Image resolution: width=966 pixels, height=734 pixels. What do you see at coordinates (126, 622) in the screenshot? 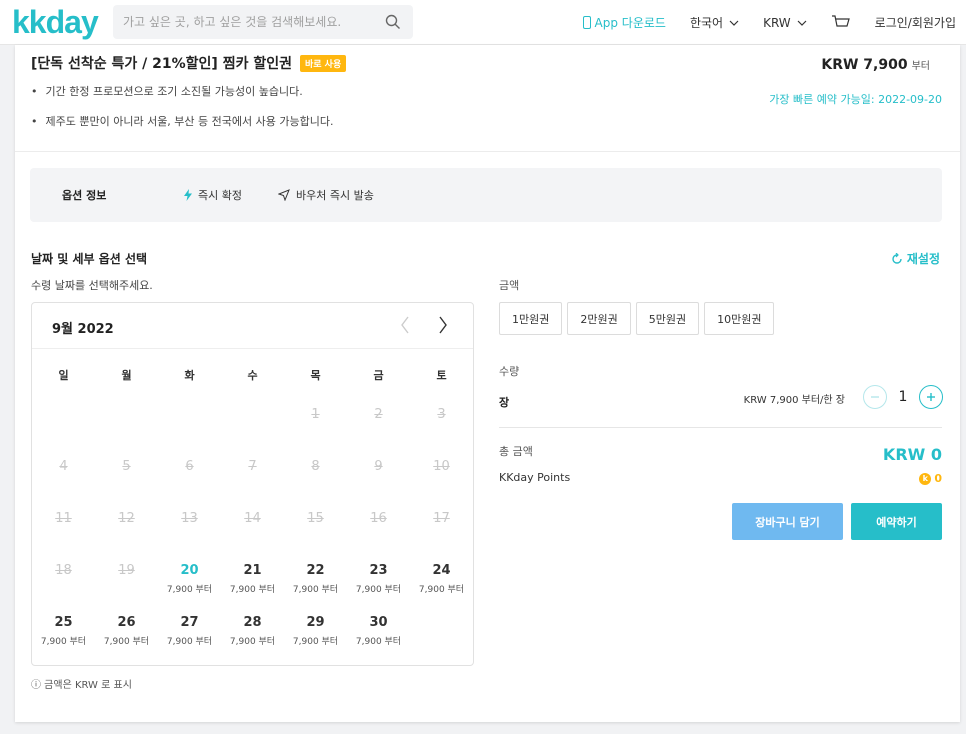
I see `day-number: 26` at bounding box center [126, 622].